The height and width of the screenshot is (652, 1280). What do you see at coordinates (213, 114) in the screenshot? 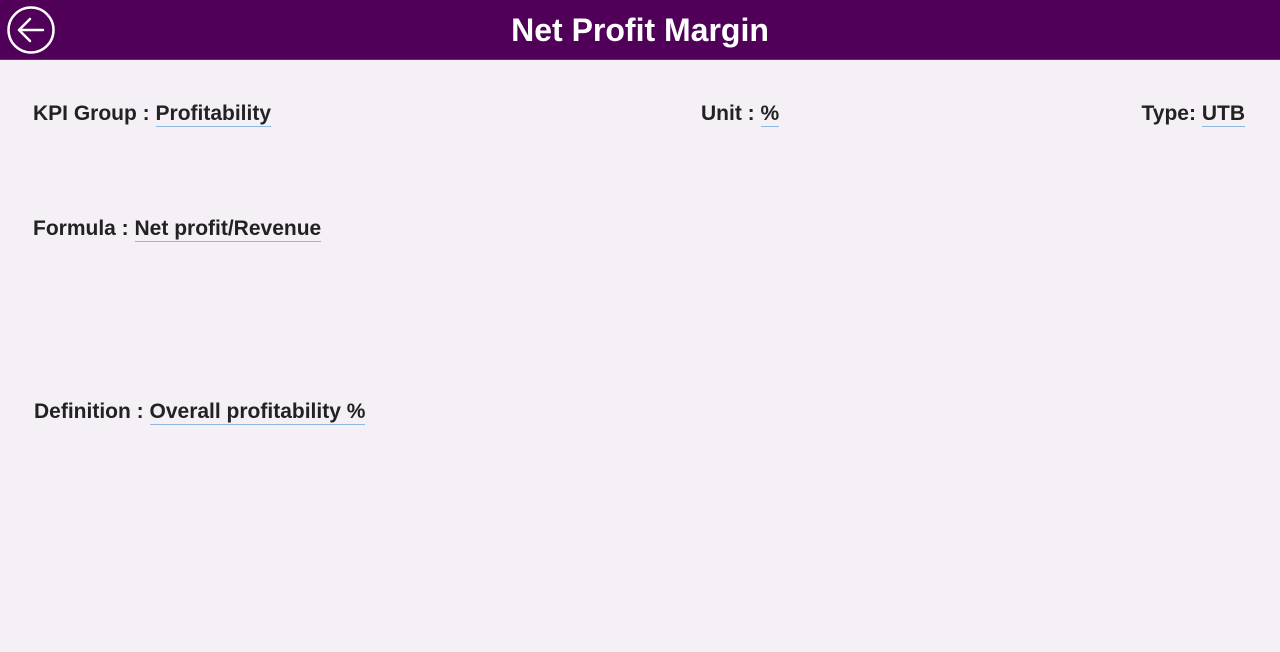
I see `kpi-group-value: Profitability` at bounding box center [213, 114].